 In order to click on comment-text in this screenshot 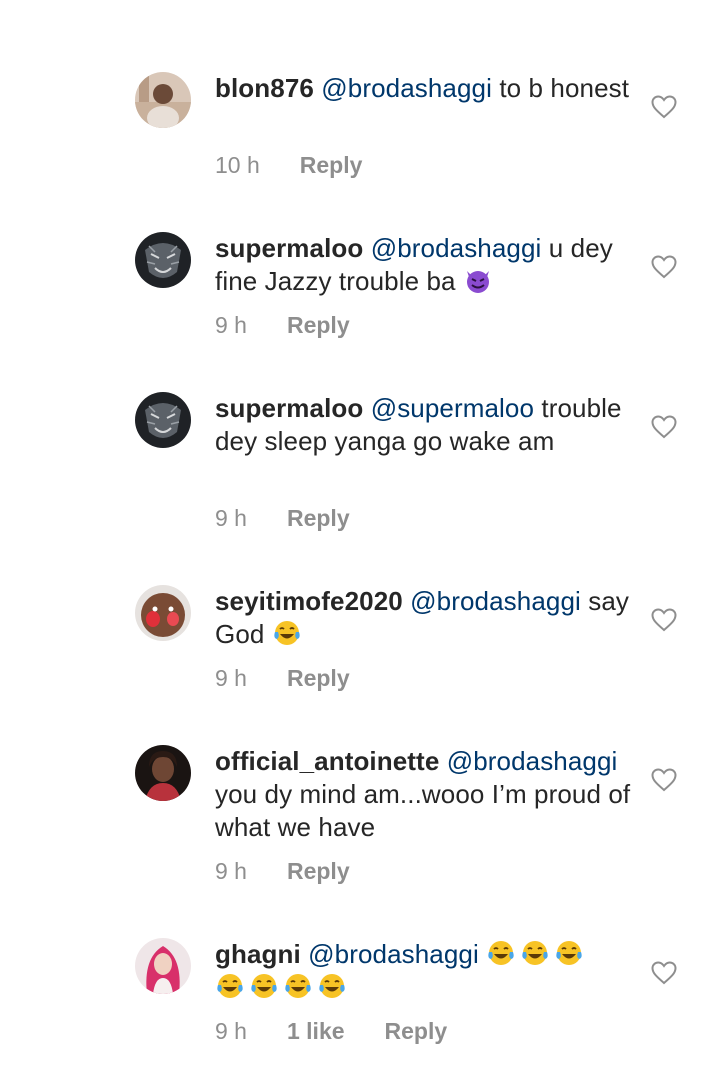, I will do `click(482, 954)`.